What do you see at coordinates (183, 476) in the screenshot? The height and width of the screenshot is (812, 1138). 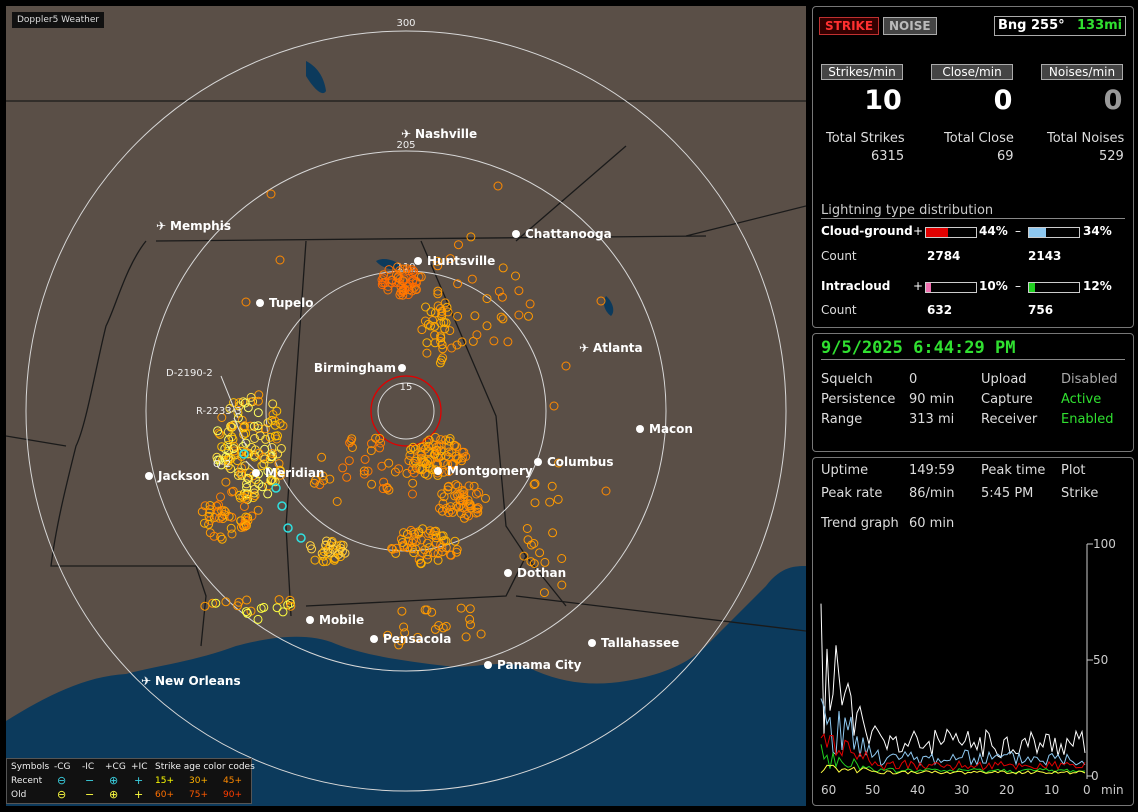 I see `city-label: Jackson` at bounding box center [183, 476].